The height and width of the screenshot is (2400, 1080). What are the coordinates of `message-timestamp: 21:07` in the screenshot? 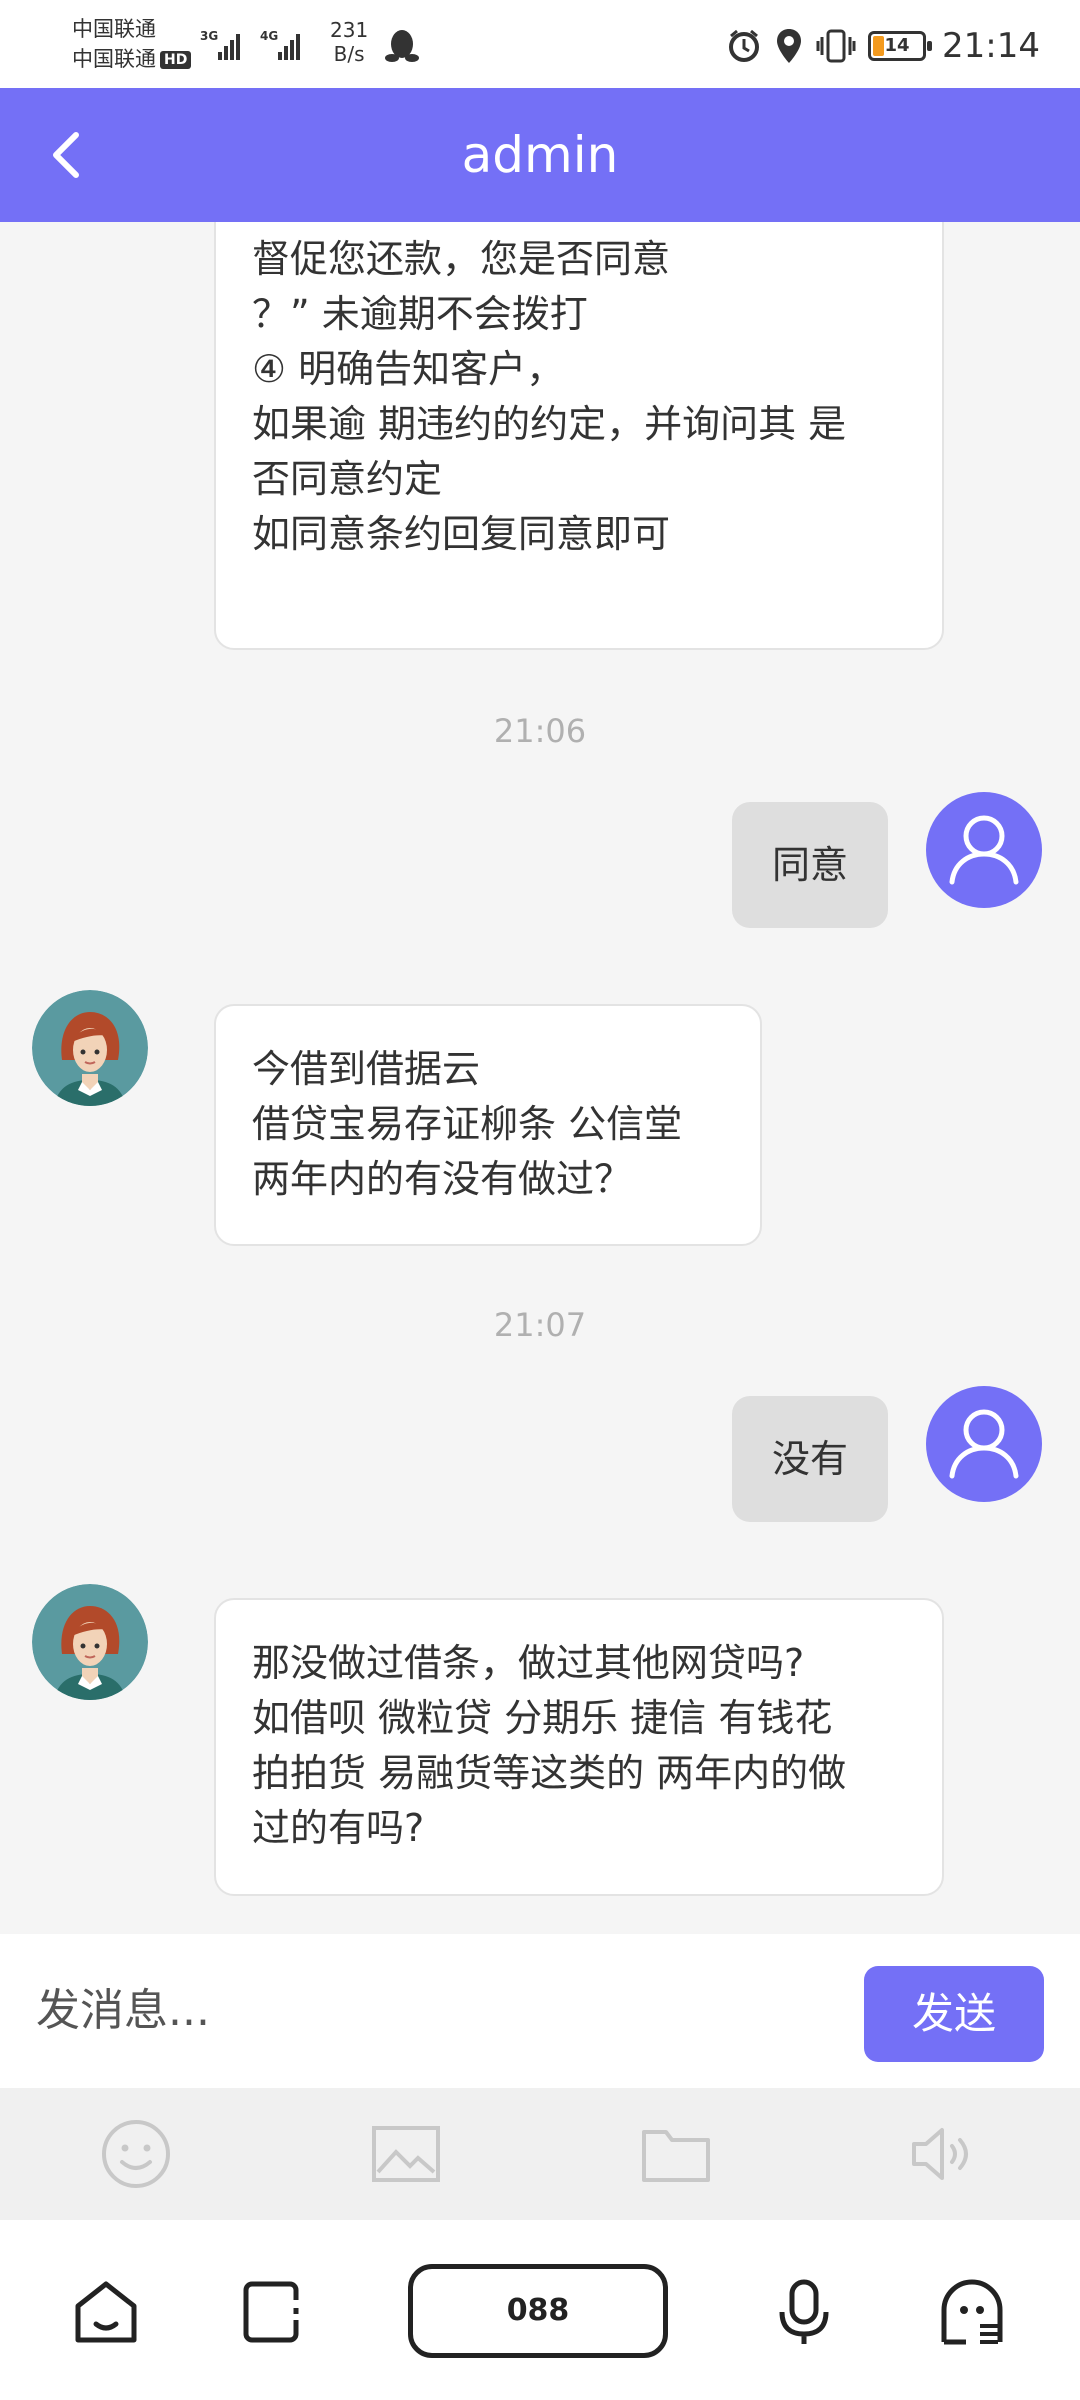 It's located at (540, 1325).